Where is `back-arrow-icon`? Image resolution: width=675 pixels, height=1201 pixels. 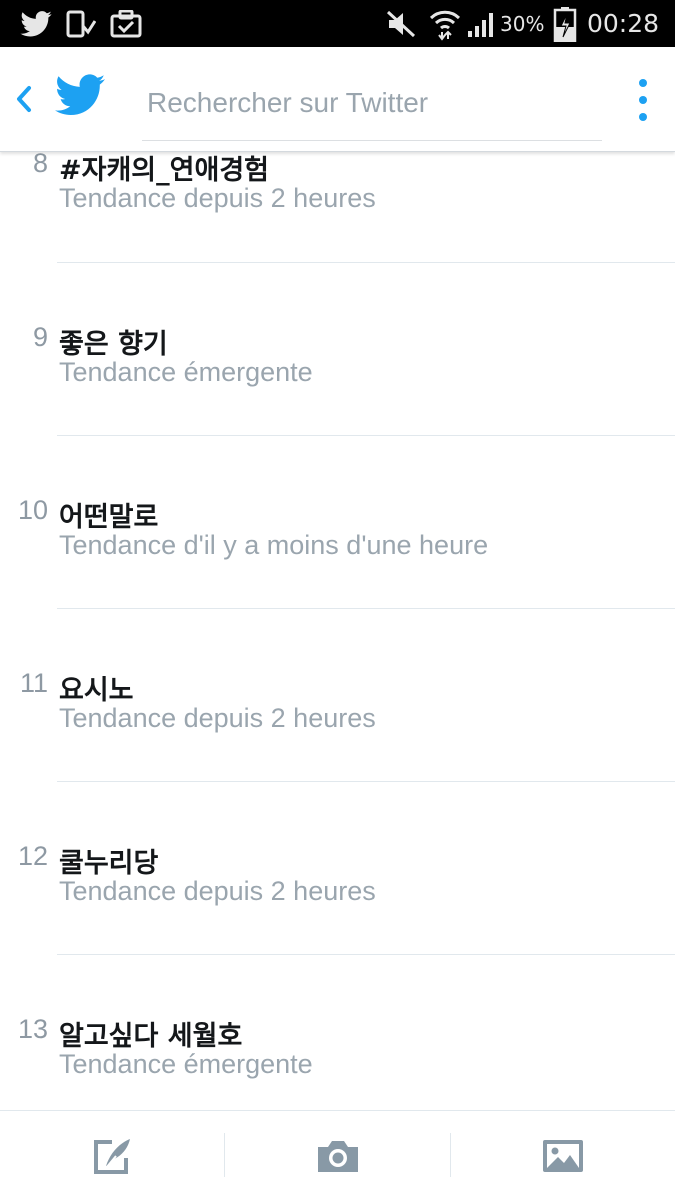
back-arrow-icon is located at coordinates (24, 99).